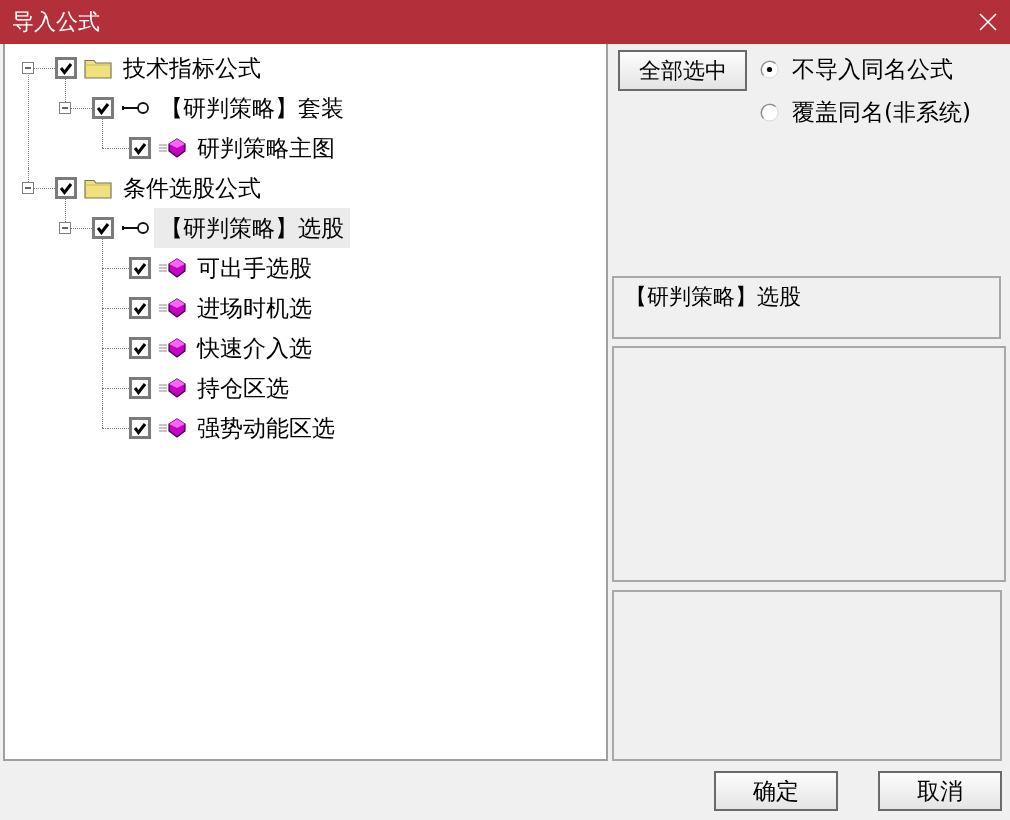  Describe the element at coordinates (988, 22) in the screenshot. I see `close-icon` at that location.